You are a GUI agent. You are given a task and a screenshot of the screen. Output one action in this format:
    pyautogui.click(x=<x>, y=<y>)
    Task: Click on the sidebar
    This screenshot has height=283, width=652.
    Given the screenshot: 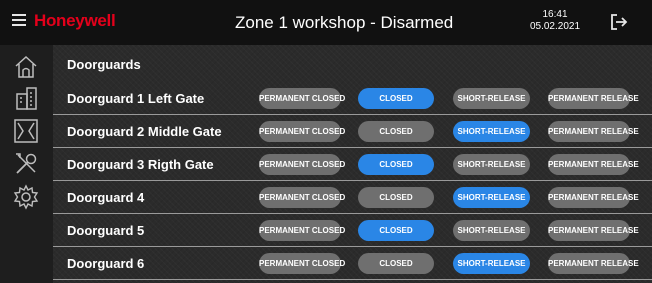 What is the action you would take?
    pyautogui.click(x=26, y=164)
    